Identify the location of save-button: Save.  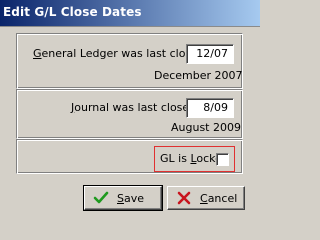
(123, 198).